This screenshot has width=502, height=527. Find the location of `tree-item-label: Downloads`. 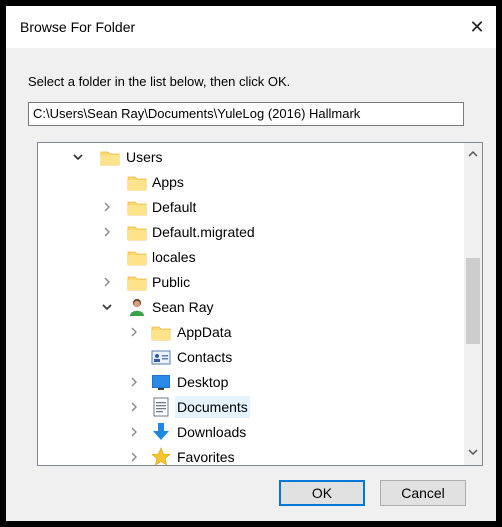

tree-item-label: Downloads is located at coordinates (212, 432).